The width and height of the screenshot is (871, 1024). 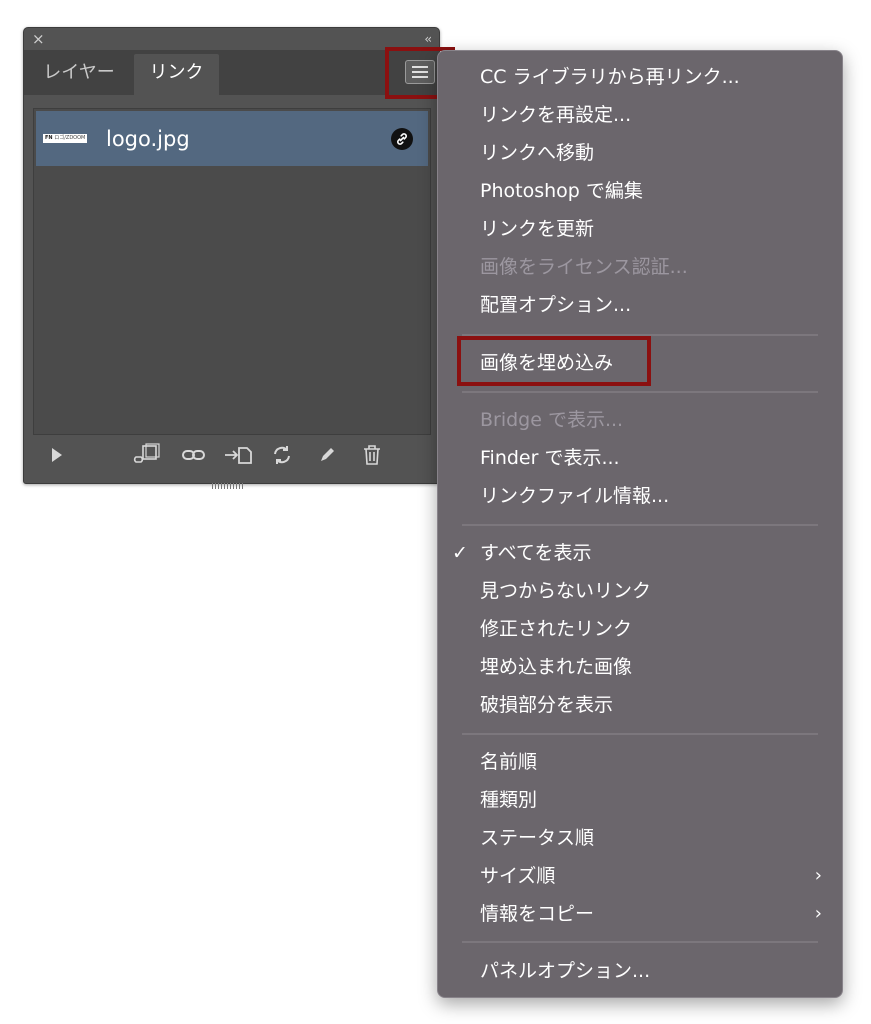 What do you see at coordinates (546, 363) in the screenshot?
I see `menu-item-embed-image: 画像を埋め込み` at bounding box center [546, 363].